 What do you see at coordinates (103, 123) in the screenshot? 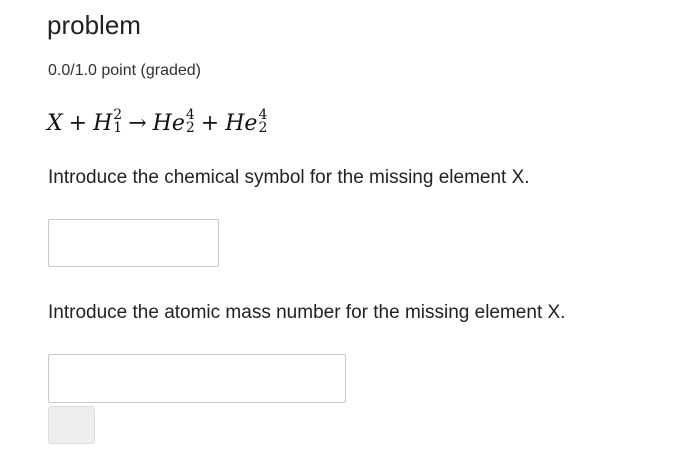
I see `nuclide-h-symbol: H` at bounding box center [103, 123].